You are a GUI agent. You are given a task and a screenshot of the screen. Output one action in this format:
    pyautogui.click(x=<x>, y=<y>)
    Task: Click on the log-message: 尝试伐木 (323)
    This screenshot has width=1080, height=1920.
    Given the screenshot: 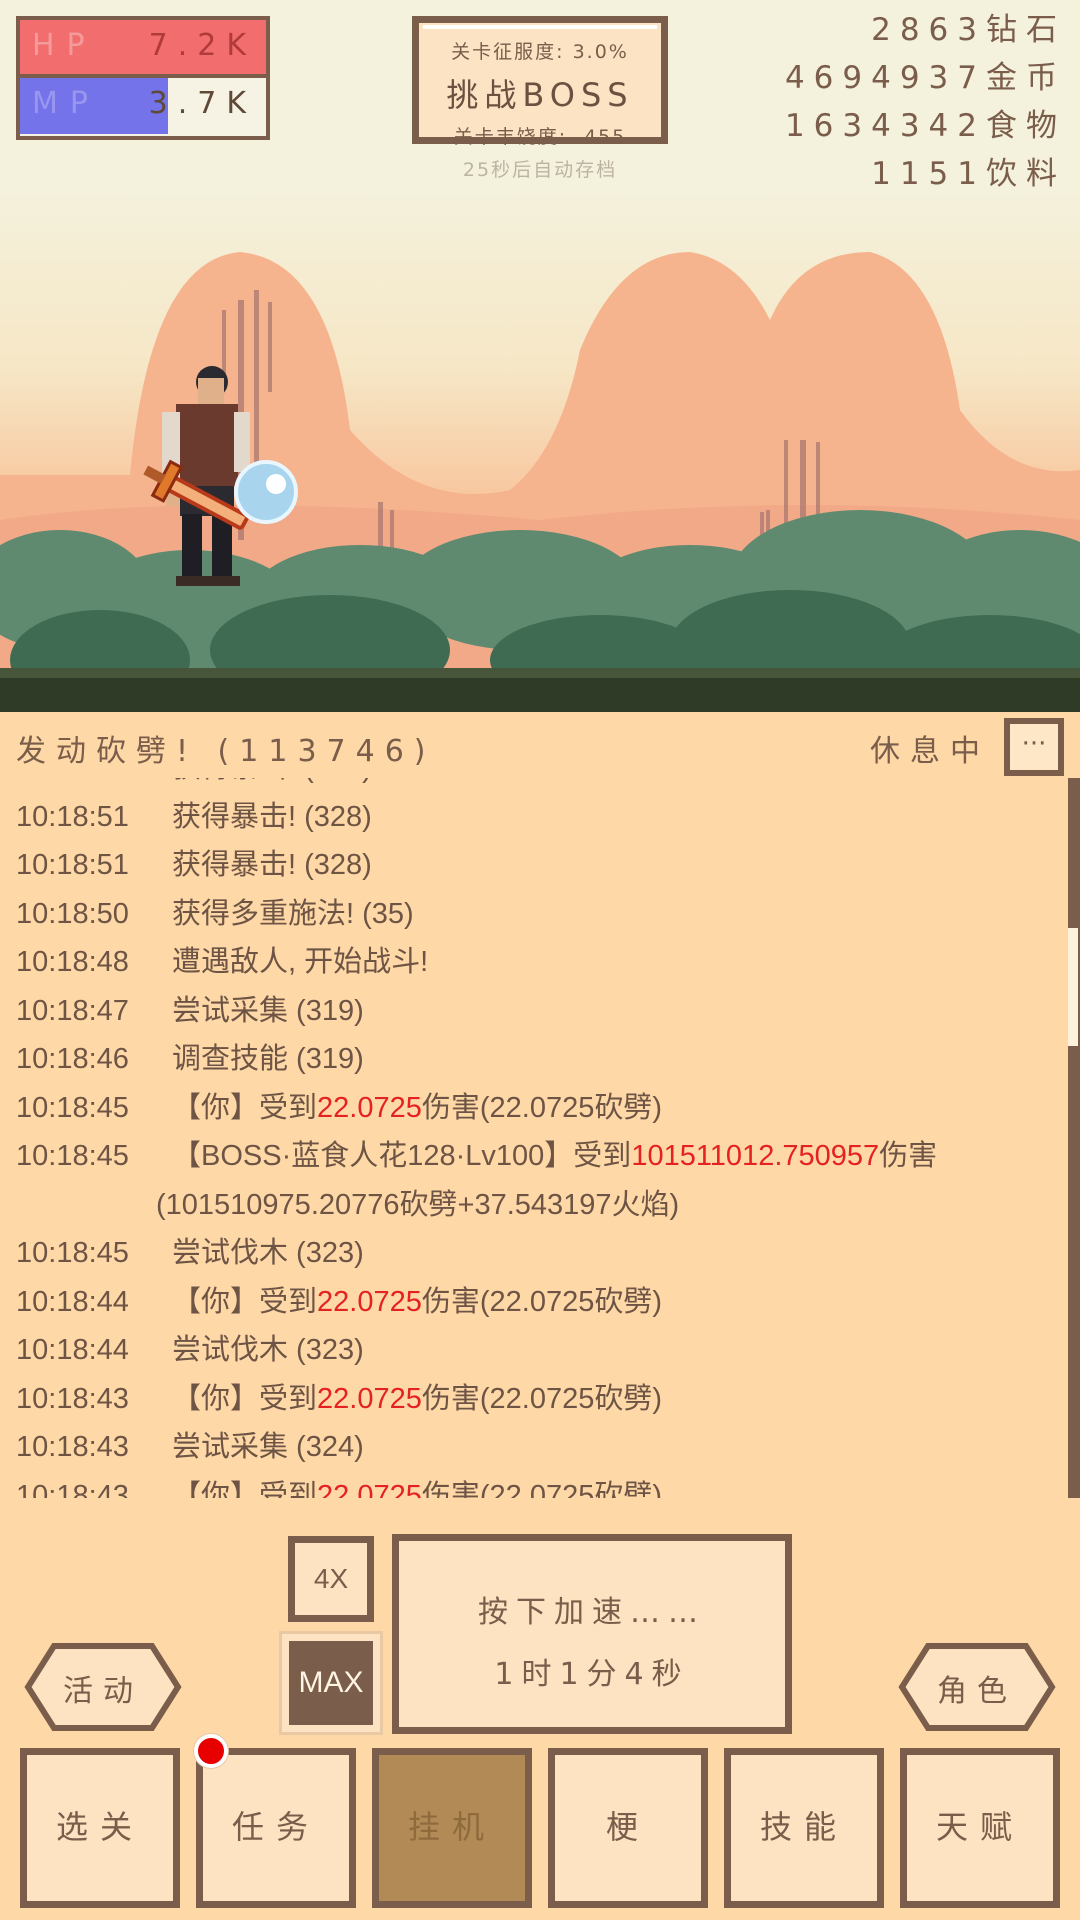 What is the action you would take?
    pyautogui.click(x=268, y=1253)
    